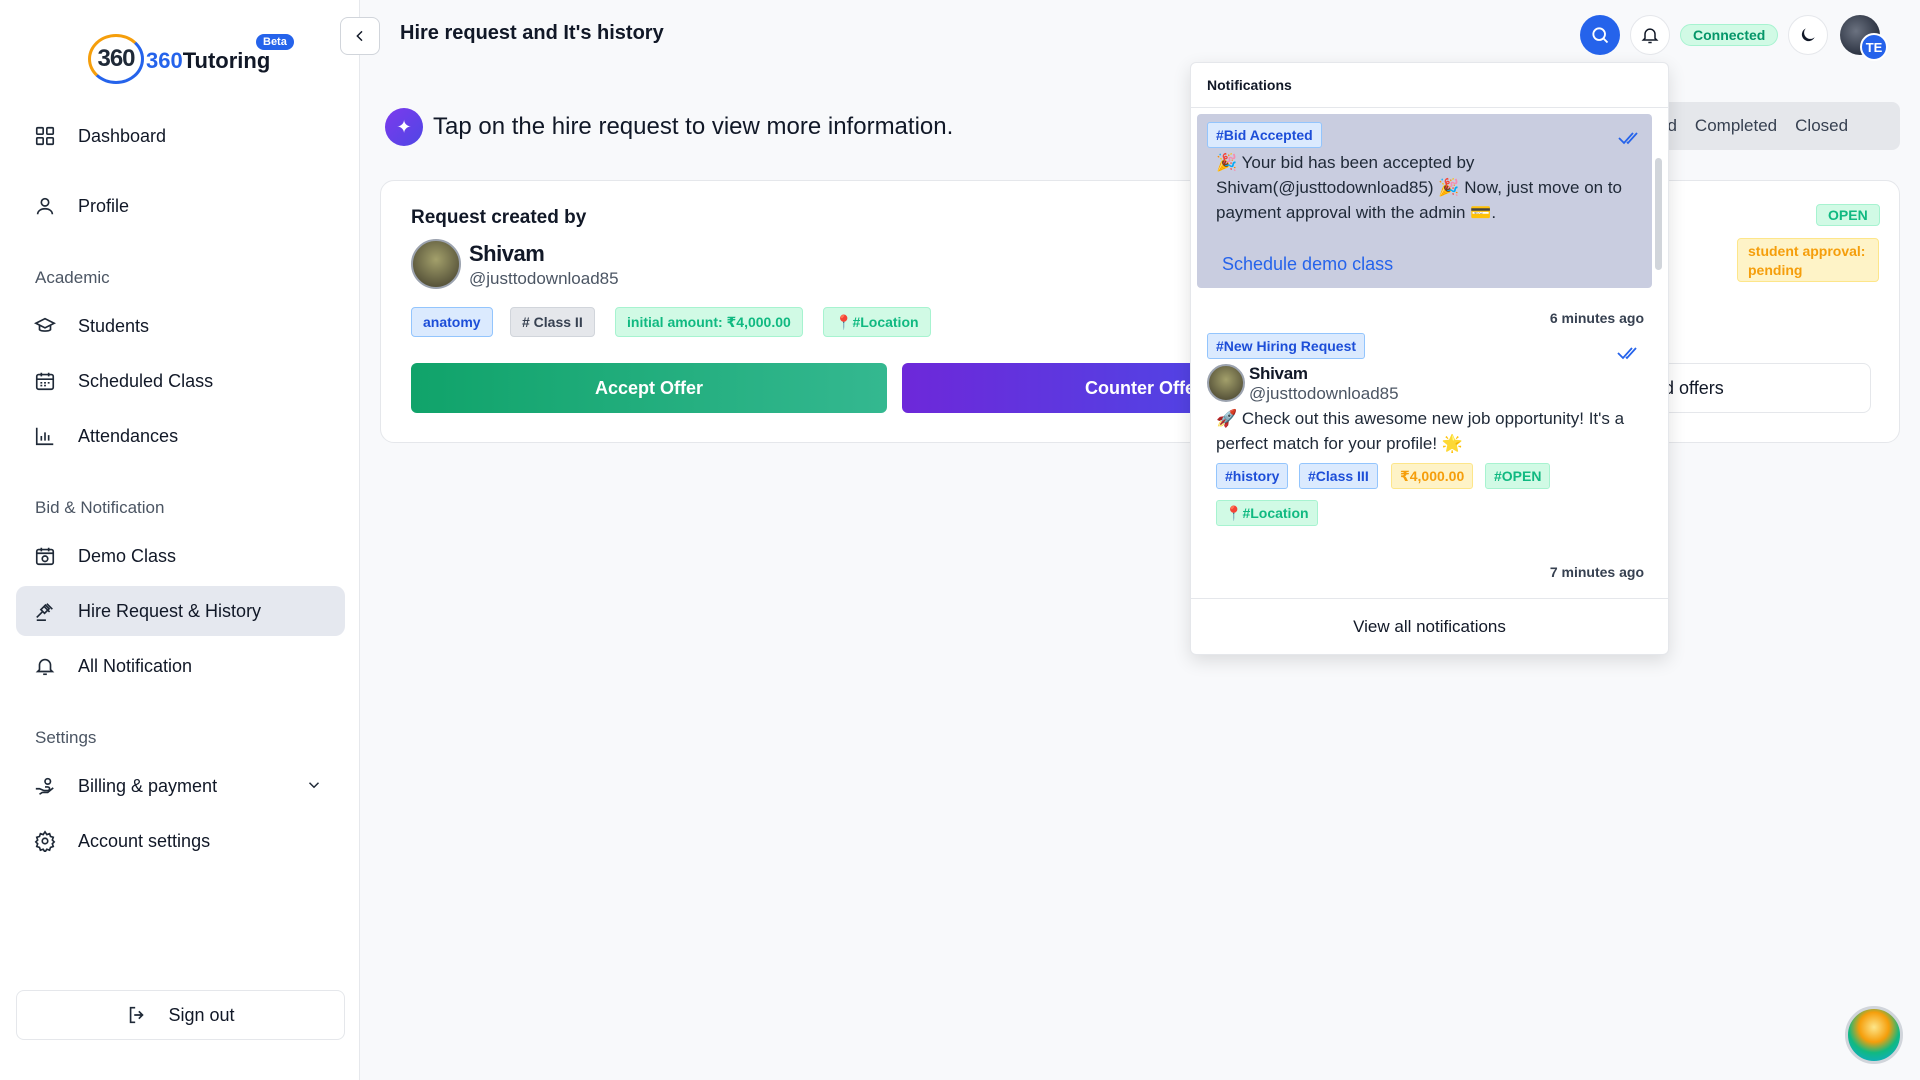 Image resolution: width=1920 pixels, height=1080 pixels. Describe the element at coordinates (1736, 126) in the screenshot. I see `tab-completed: Completed` at that location.